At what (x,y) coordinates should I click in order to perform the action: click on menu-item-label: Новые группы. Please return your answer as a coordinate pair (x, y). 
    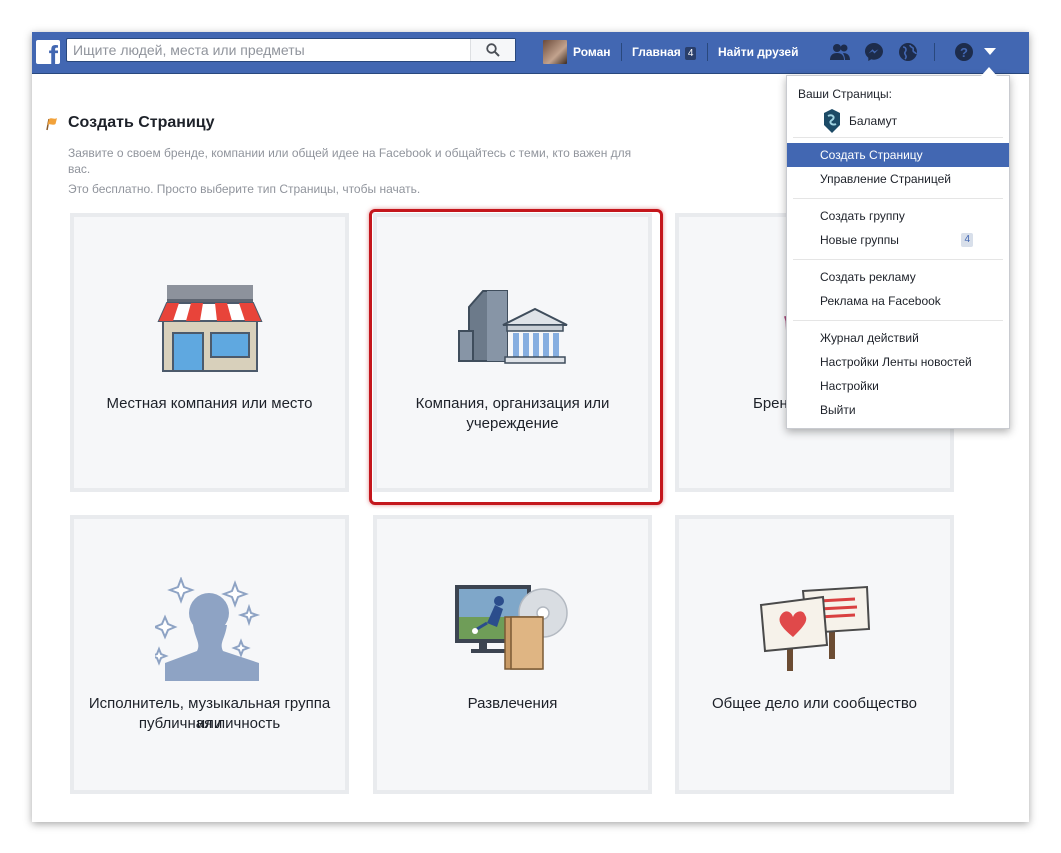
    Looking at the image, I should click on (859, 240).